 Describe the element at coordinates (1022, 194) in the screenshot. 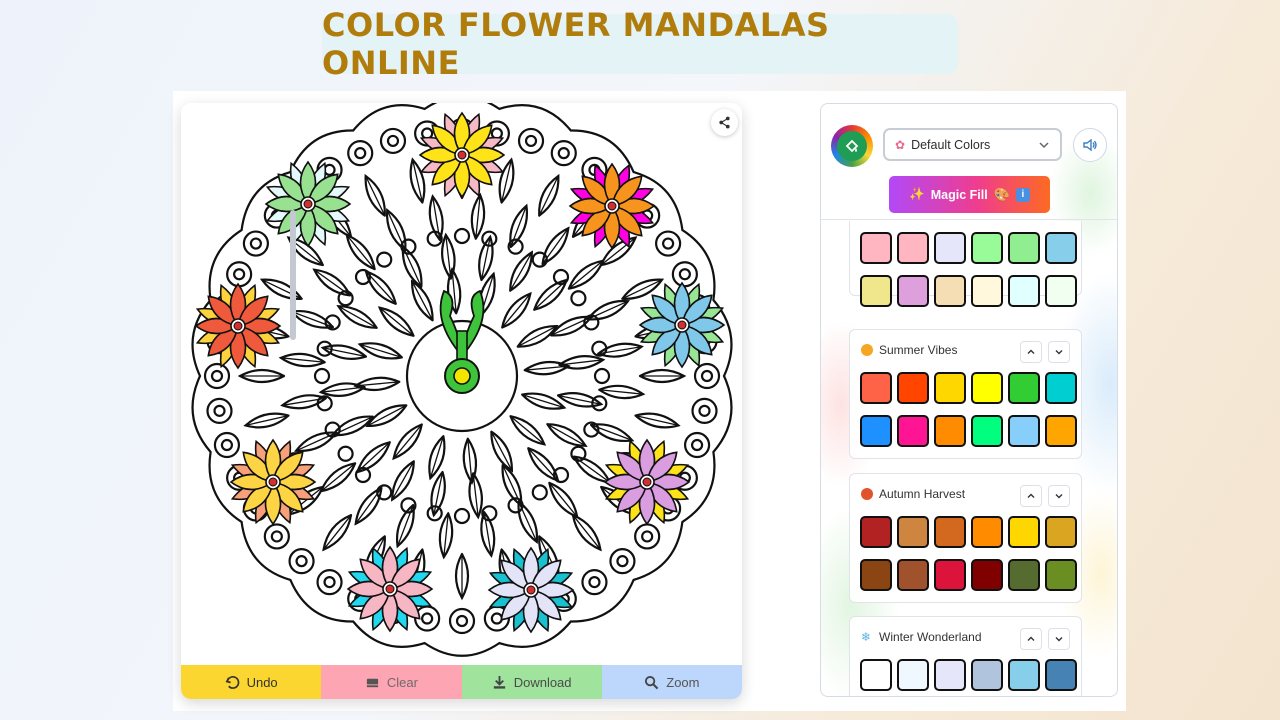

I see `info-icon: i` at that location.